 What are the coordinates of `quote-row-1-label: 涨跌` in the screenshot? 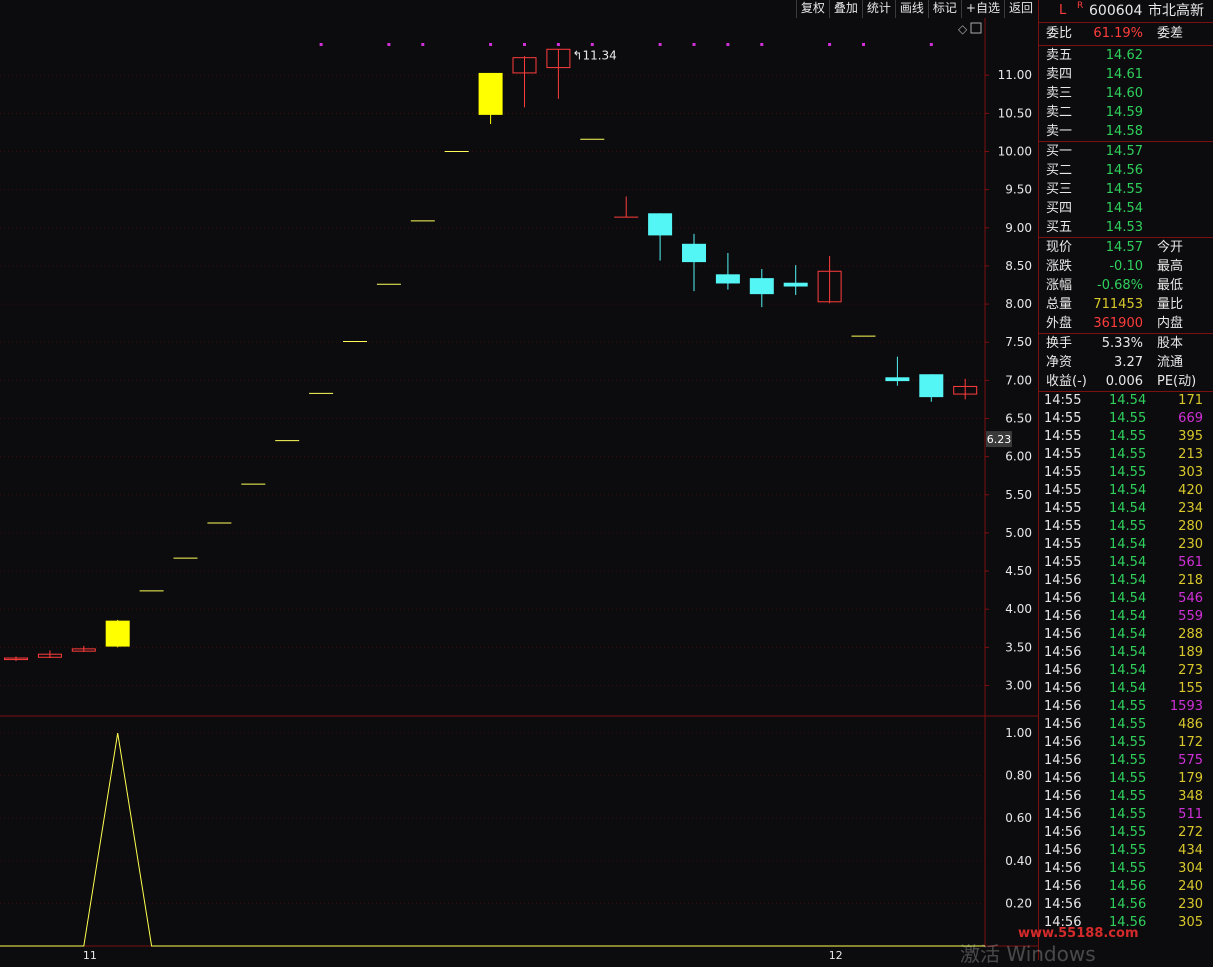 It's located at (1059, 266).